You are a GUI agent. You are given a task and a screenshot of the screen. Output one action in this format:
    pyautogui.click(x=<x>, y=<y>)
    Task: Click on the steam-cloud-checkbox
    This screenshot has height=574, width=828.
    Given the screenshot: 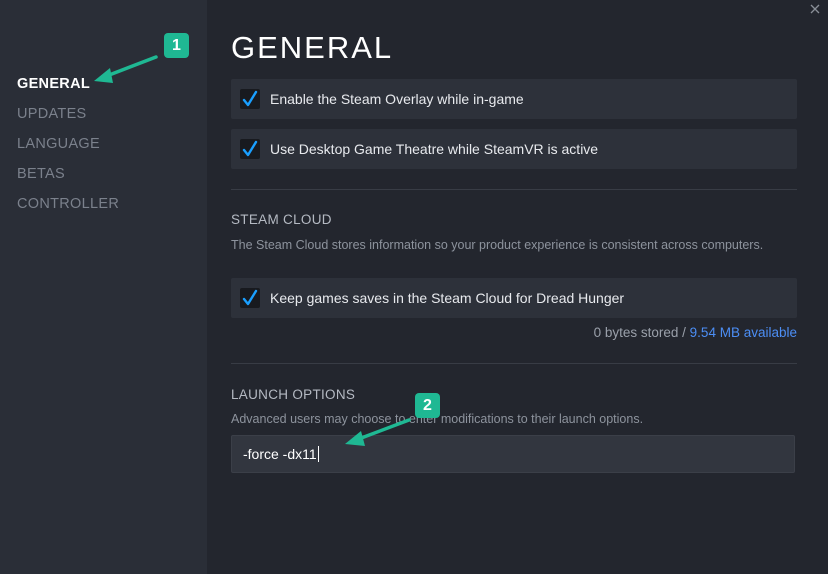 What is the action you would take?
    pyautogui.click(x=250, y=298)
    